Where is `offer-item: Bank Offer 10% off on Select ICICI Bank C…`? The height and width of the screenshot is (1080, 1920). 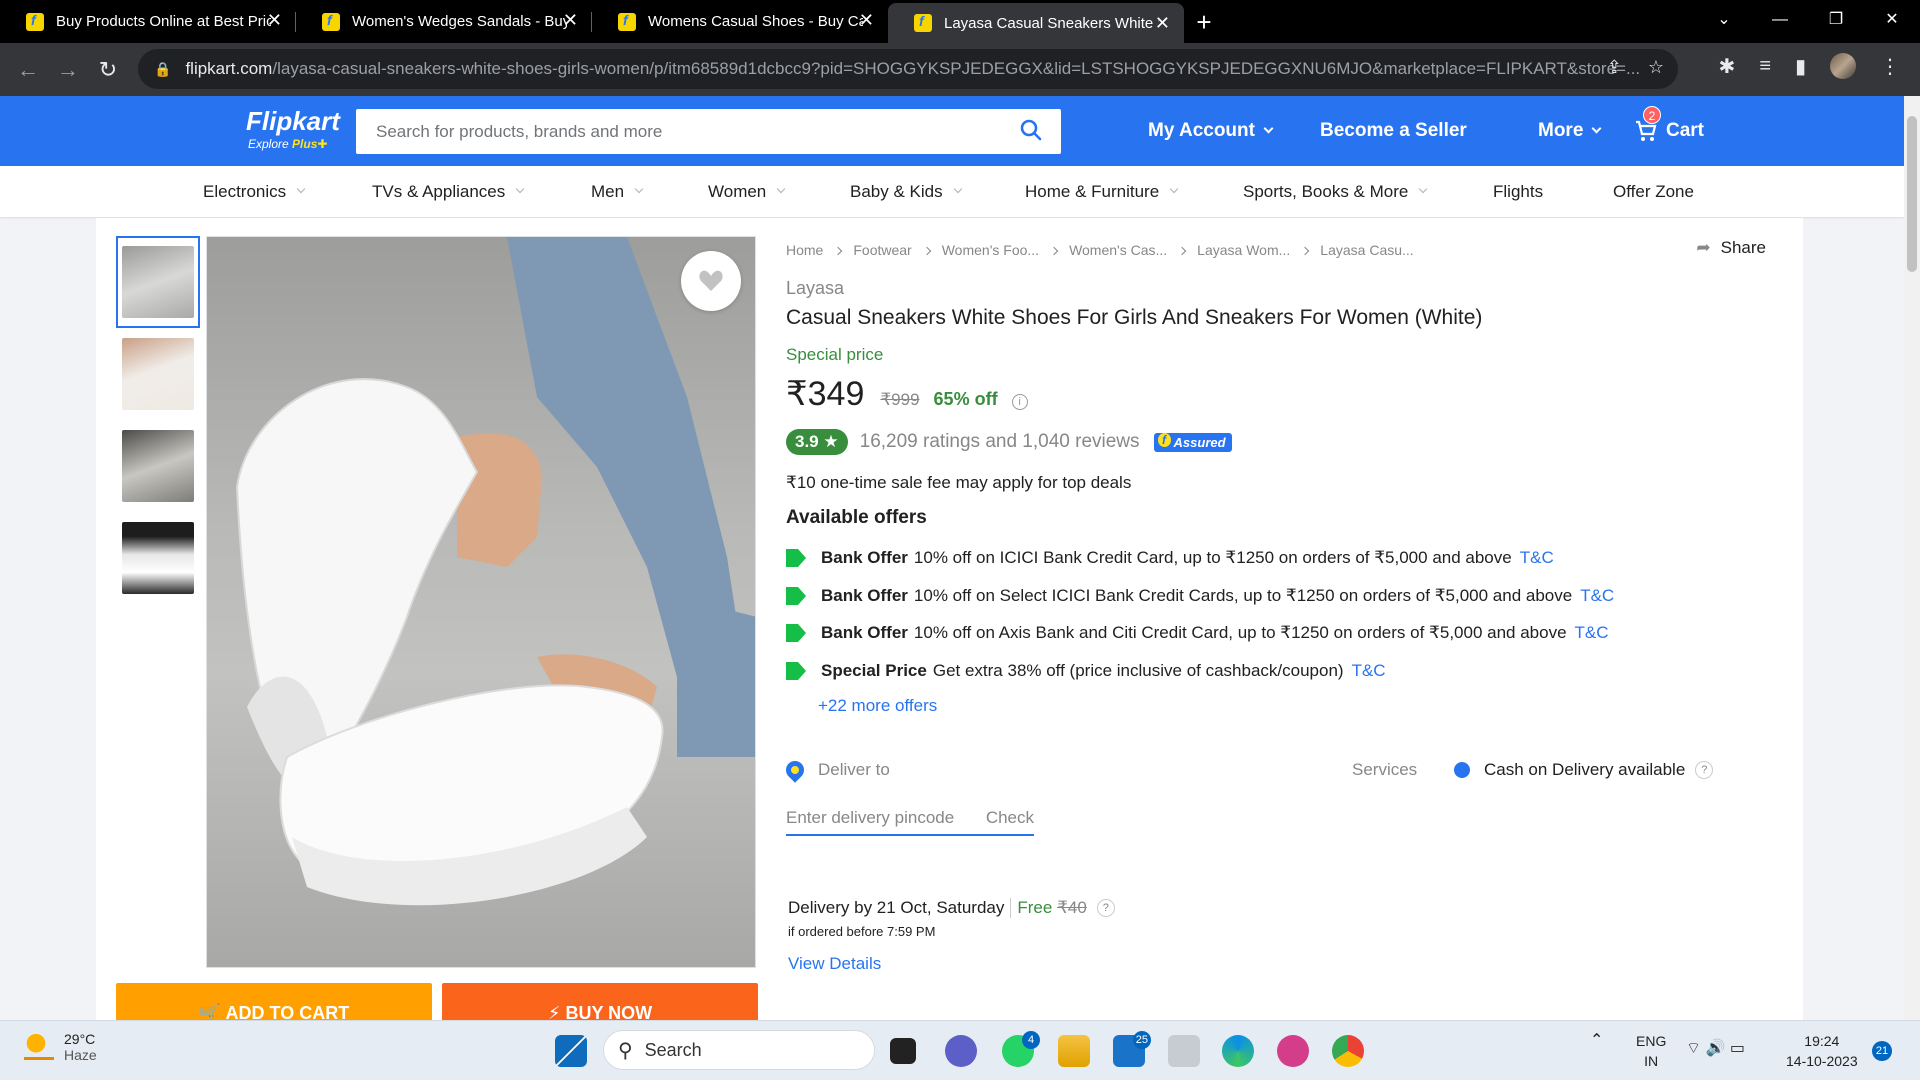
offer-item: Bank Offer 10% off on Select ICICI Bank C… is located at coordinates (1200, 596).